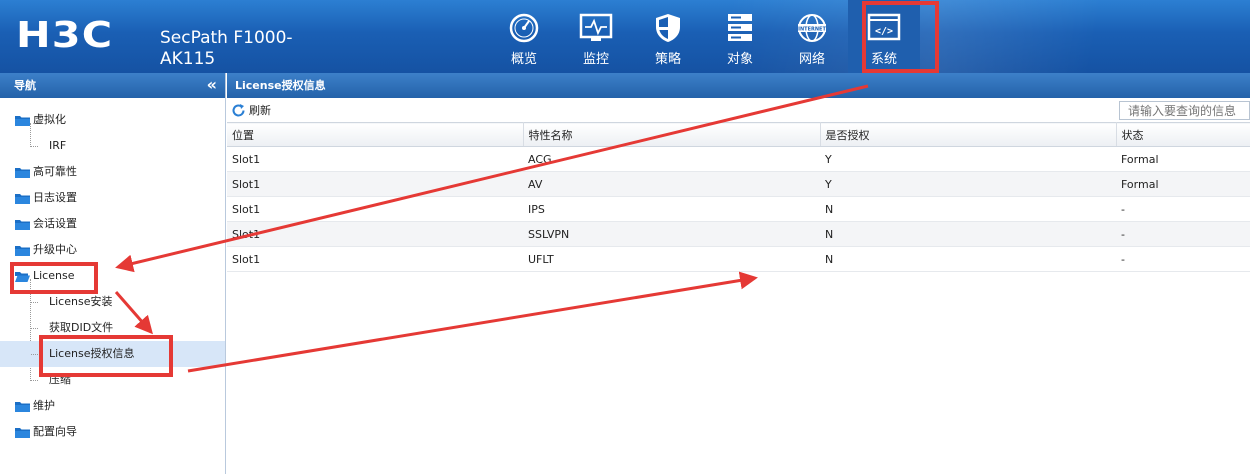 Image resolution: width=1250 pixels, height=474 pixels. Describe the element at coordinates (883, 59) in the screenshot. I see `nav-system-label: 系统` at that location.